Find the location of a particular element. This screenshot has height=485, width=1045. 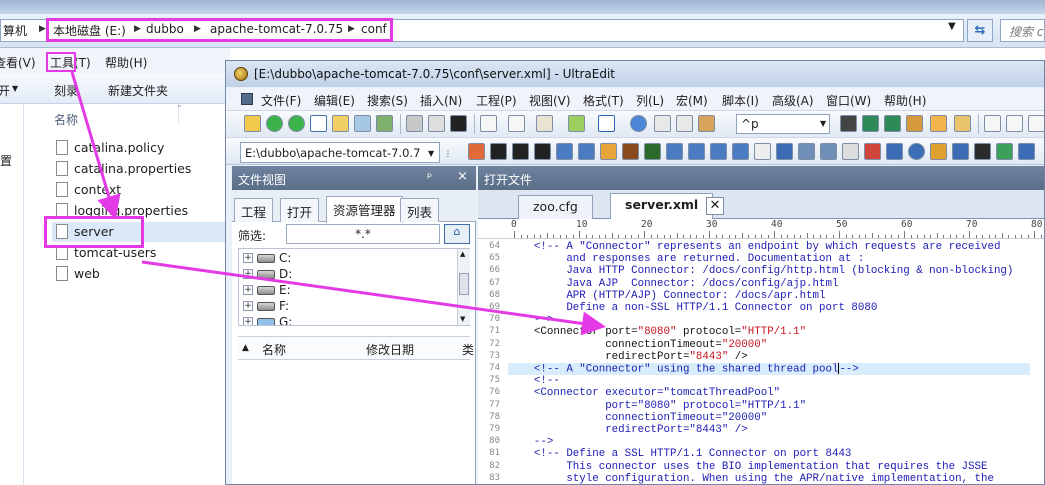

code-line: <!-- is located at coordinates (534, 381).